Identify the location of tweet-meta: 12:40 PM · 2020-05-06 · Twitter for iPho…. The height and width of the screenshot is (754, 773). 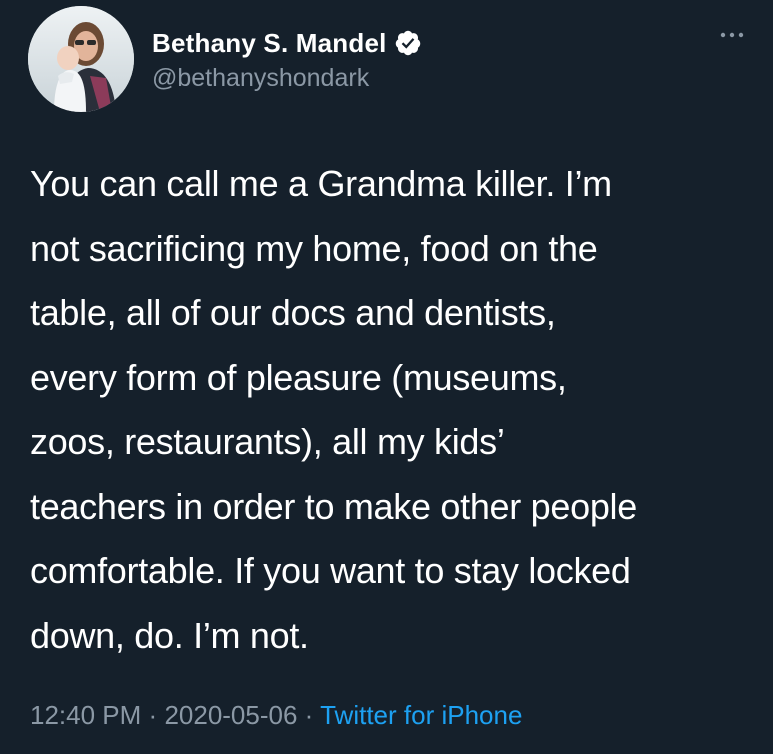
(276, 715).